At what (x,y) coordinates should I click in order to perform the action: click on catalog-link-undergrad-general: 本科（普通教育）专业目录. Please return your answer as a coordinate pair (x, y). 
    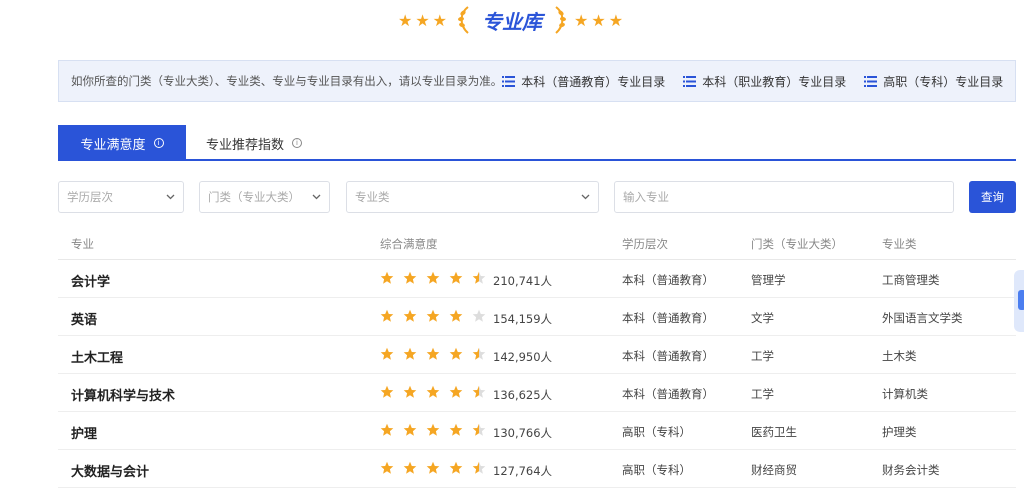
    Looking at the image, I should click on (583, 81).